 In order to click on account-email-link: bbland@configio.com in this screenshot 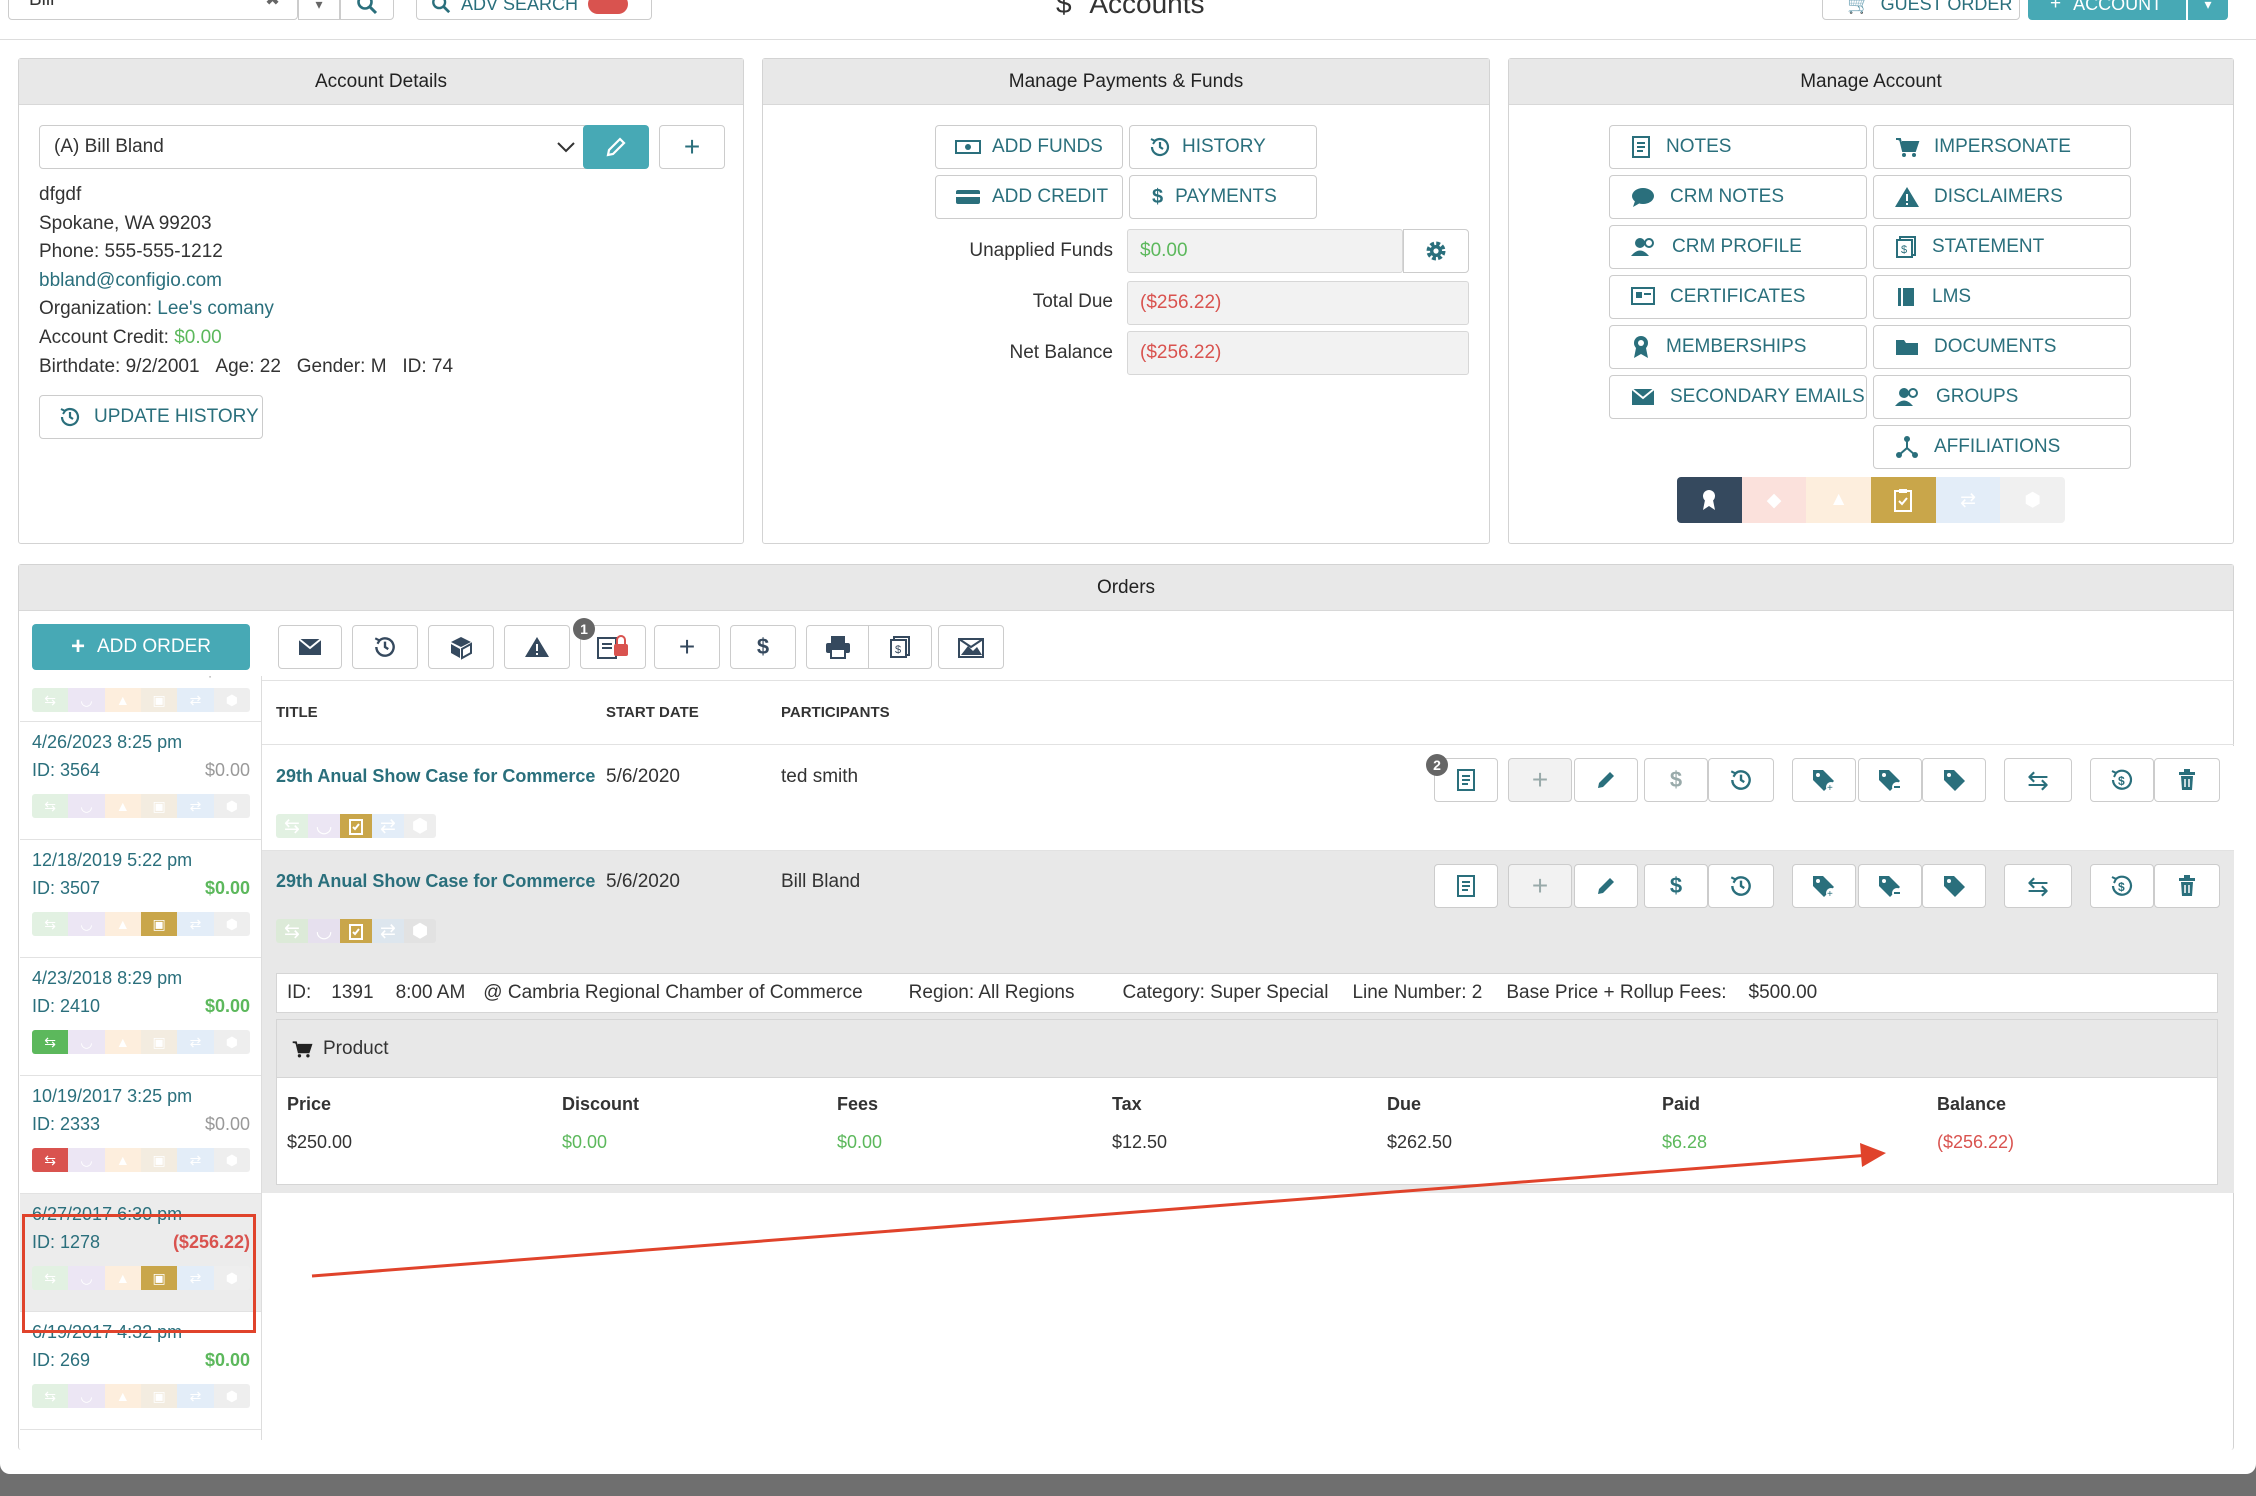, I will do `click(246, 281)`.